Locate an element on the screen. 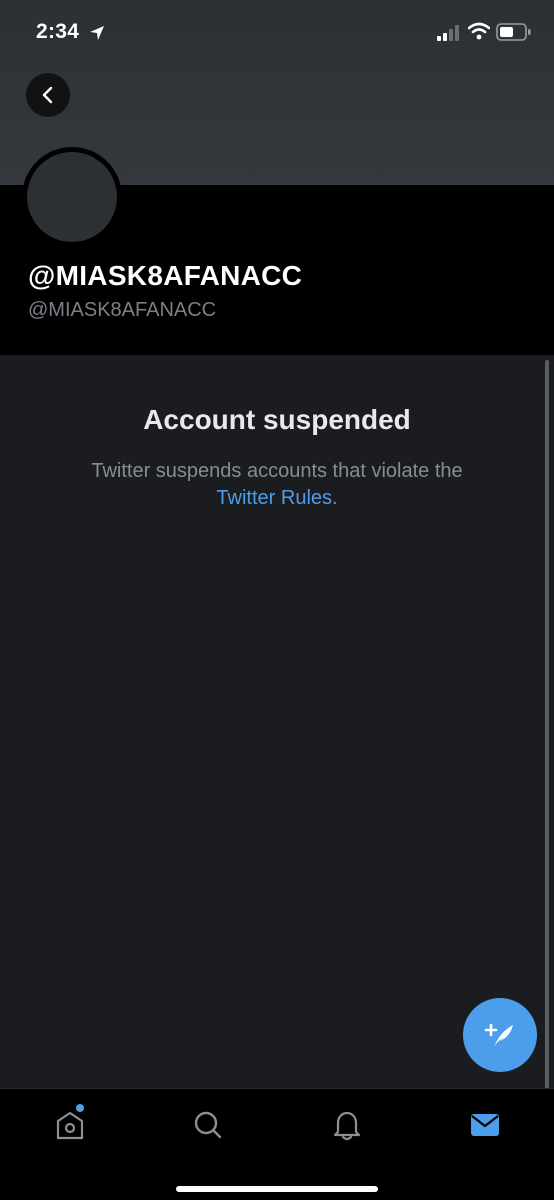 This screenshot has width=554, height=1200. location-arrow-icon is located at coordinates (97, 33).